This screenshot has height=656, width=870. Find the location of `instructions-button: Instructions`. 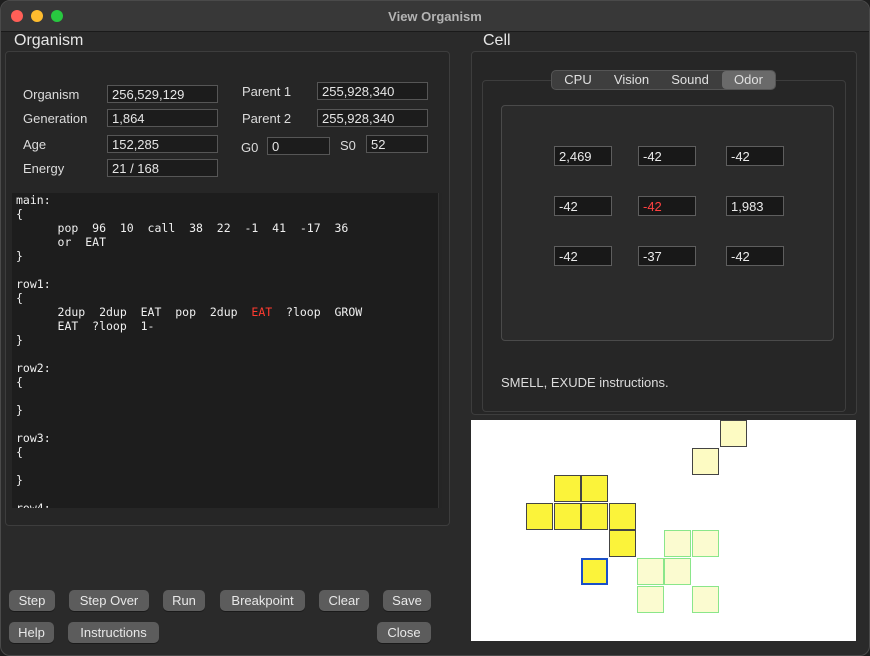

instructions-button: Instructions is located at coordinates (113, 632).